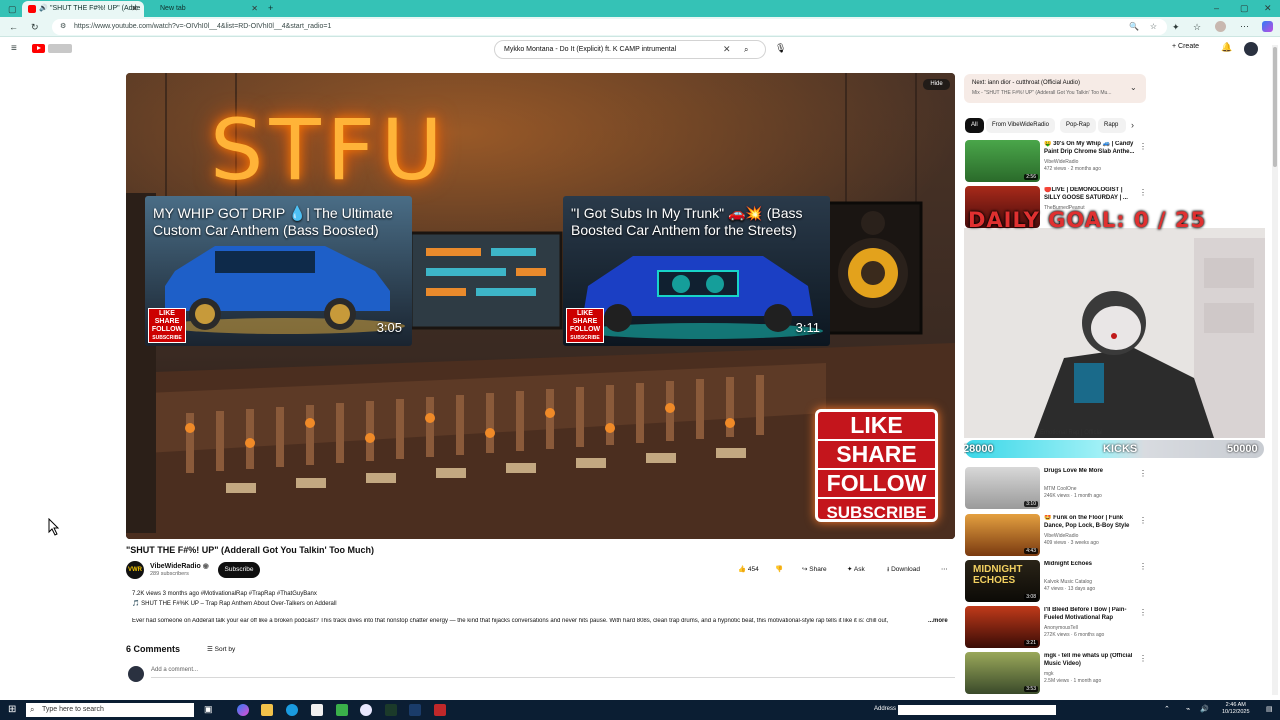  What do you see at coordinates (1167, 709) in the screenshot?
I see `tray-chevron-icon: ⌃` at bounding box center [1167, 709].